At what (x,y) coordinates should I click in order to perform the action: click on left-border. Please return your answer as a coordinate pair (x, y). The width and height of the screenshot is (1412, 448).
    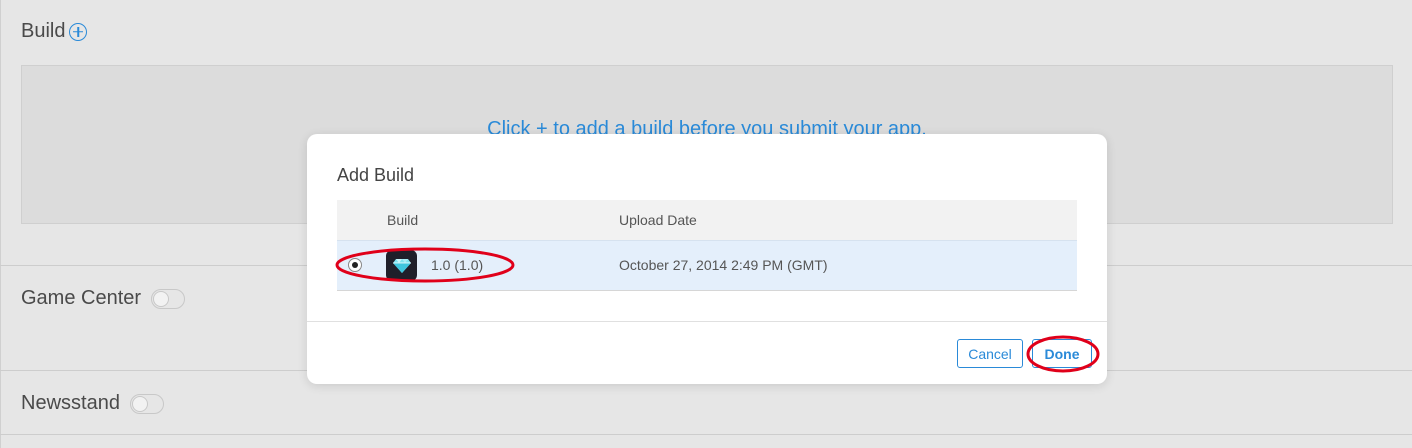
    Looking at the image, I should click on (0, 224).